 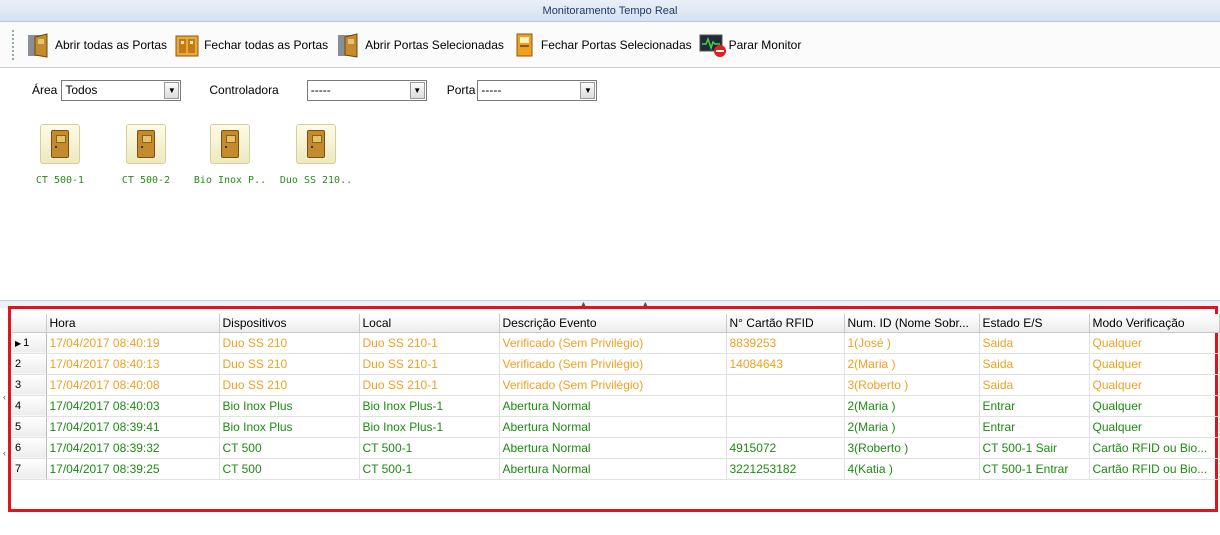 I want to click on table-cell: 17/04/2017 08:40:03, so click(x=133, y=406).